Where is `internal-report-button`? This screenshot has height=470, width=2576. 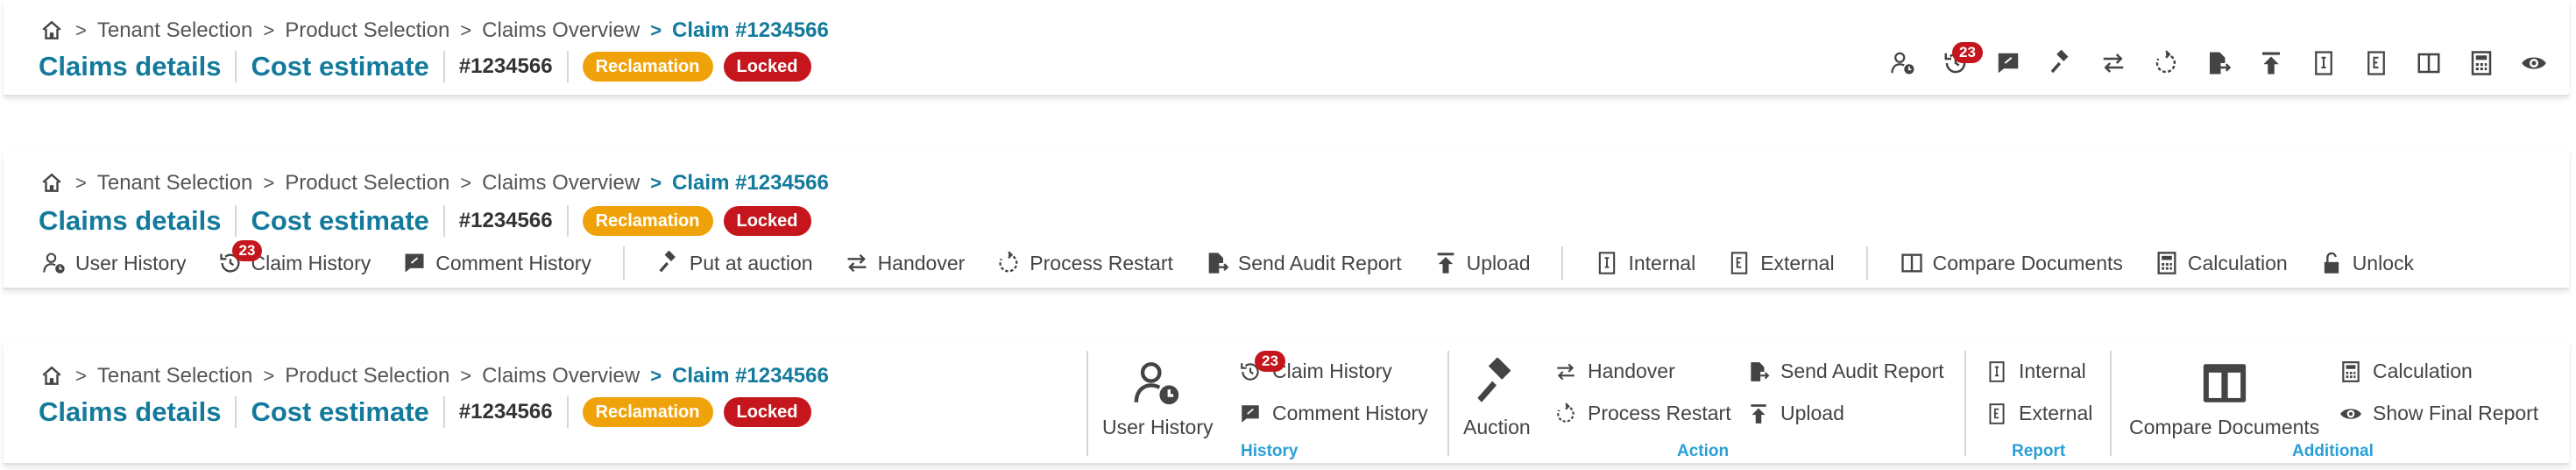 internal-report-button is located at coordinates (2323, 64).